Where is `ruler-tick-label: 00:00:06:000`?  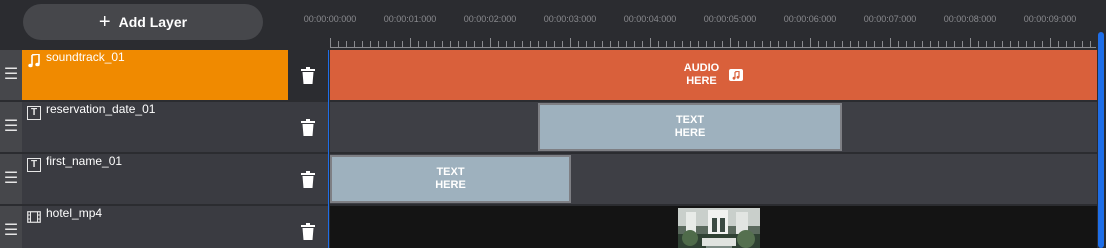
ruler-tick-label: 00:00:06:000 is located at coordinates (810, 19).